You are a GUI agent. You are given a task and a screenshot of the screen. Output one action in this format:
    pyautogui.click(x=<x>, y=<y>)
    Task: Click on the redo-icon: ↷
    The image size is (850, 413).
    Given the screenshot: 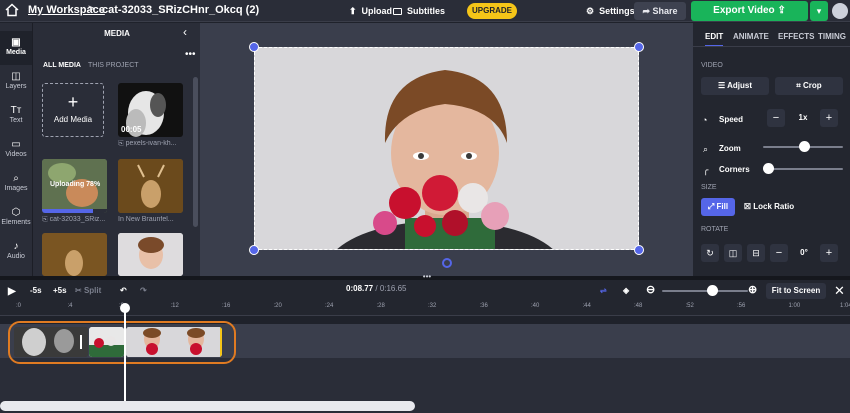 What is the action you would take?
    pyautogui.click(x=143, y=291)
    